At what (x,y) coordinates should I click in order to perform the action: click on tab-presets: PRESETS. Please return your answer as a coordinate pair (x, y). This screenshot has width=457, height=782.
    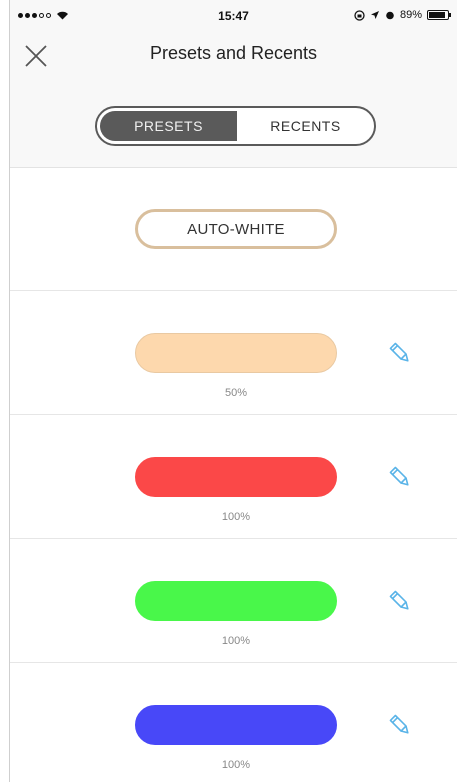
    Looking at the image, I should click on (168, 126).